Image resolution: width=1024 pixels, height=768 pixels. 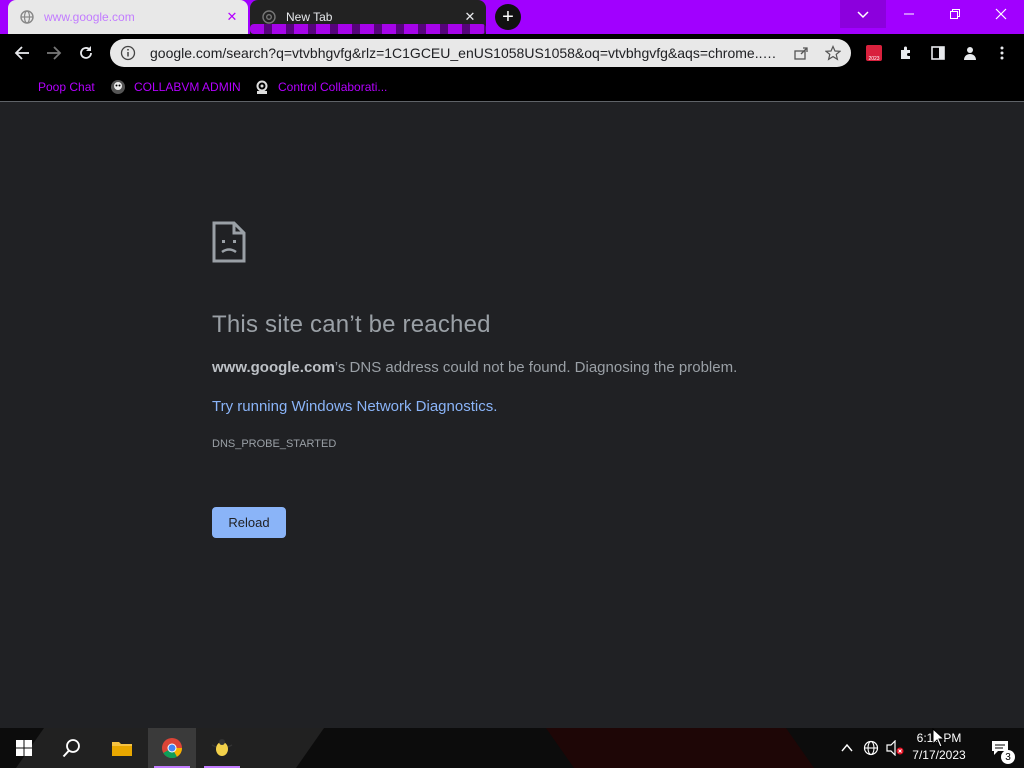 What do you see at coordinates (873, 59) in the screenshot?
I see `svg-text: 2023` at bounding box center [873, 59].